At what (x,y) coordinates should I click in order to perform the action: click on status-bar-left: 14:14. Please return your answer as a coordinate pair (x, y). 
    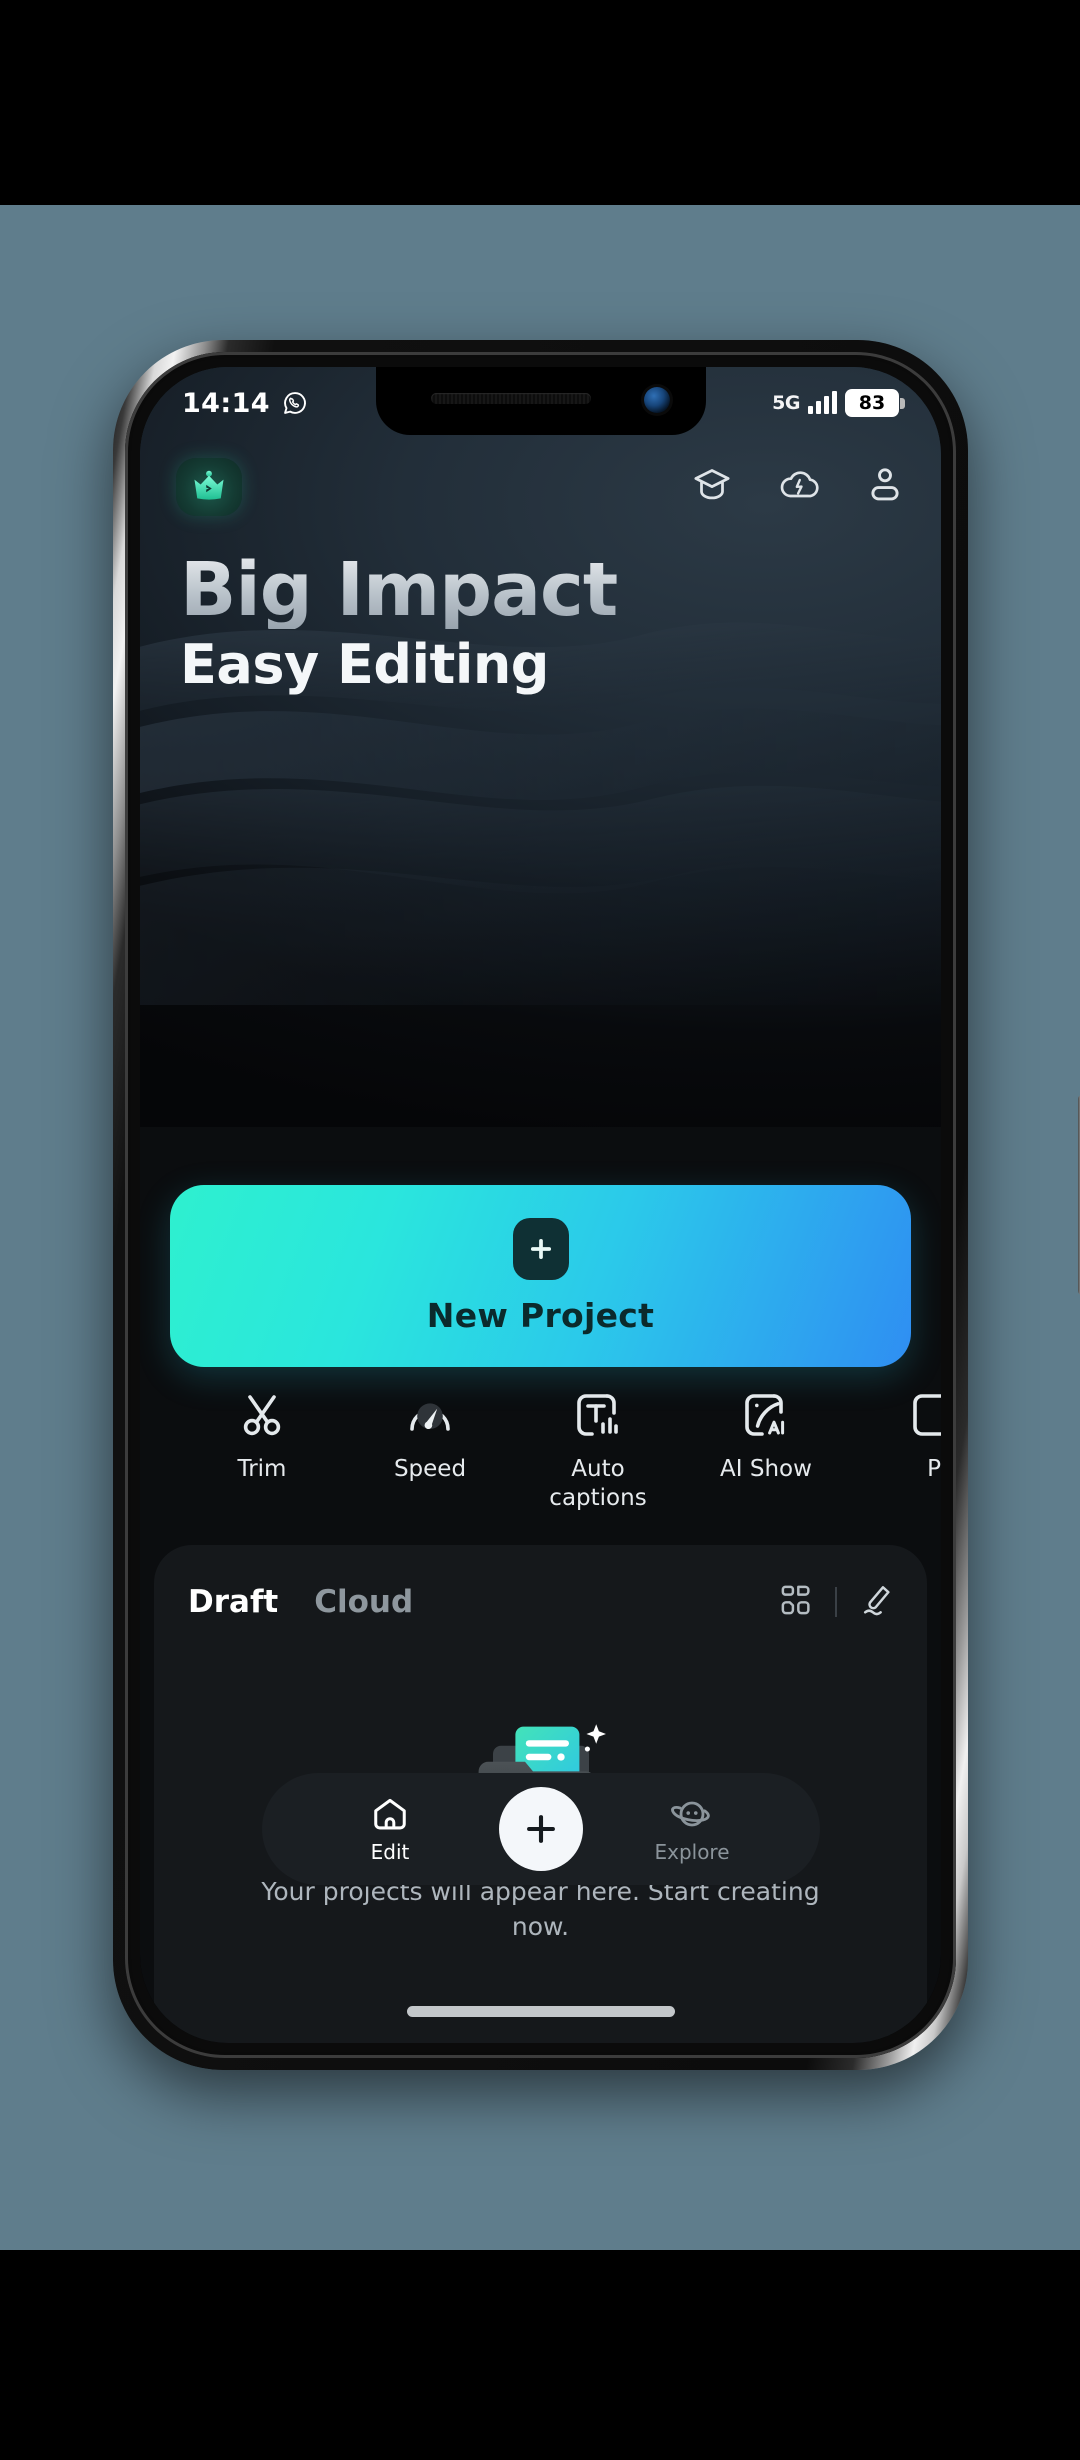
    Looking at the image, I should click on (245, 403).